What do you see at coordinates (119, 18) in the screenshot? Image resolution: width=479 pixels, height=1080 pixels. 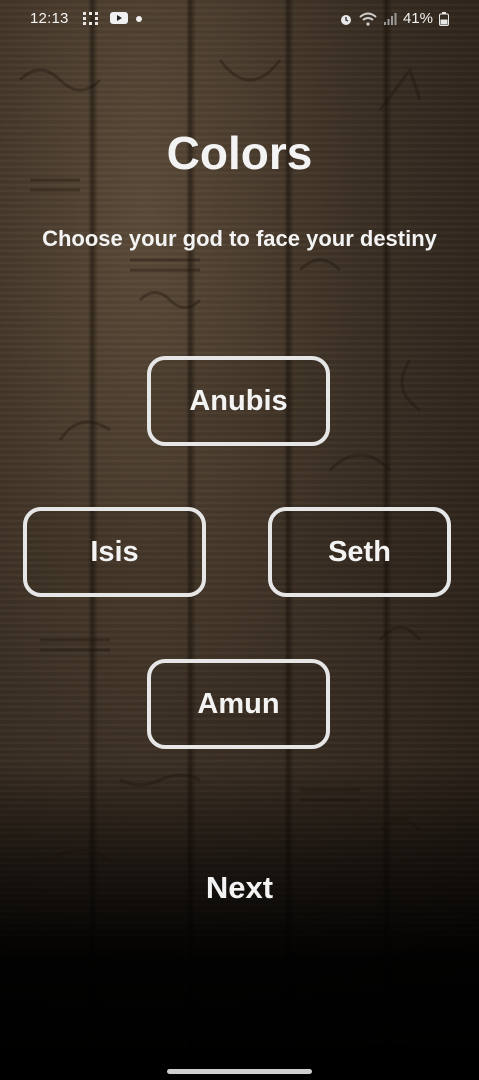 I see `youtube-icon` at bounding box center [119, 18].